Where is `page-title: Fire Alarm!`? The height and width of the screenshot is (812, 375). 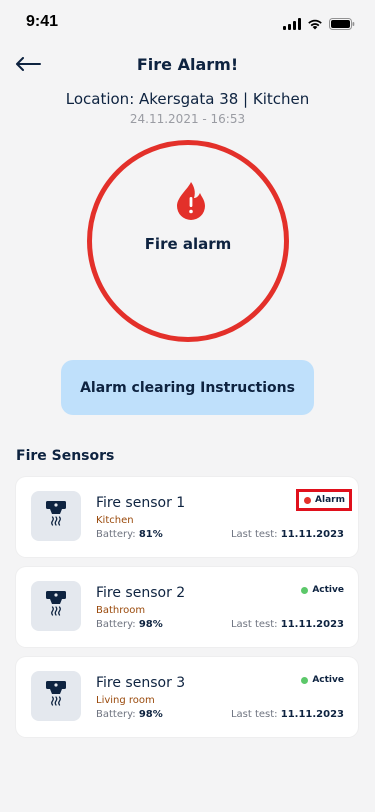
page-title: Fire Alarm! is located at coordinates (187, 64).